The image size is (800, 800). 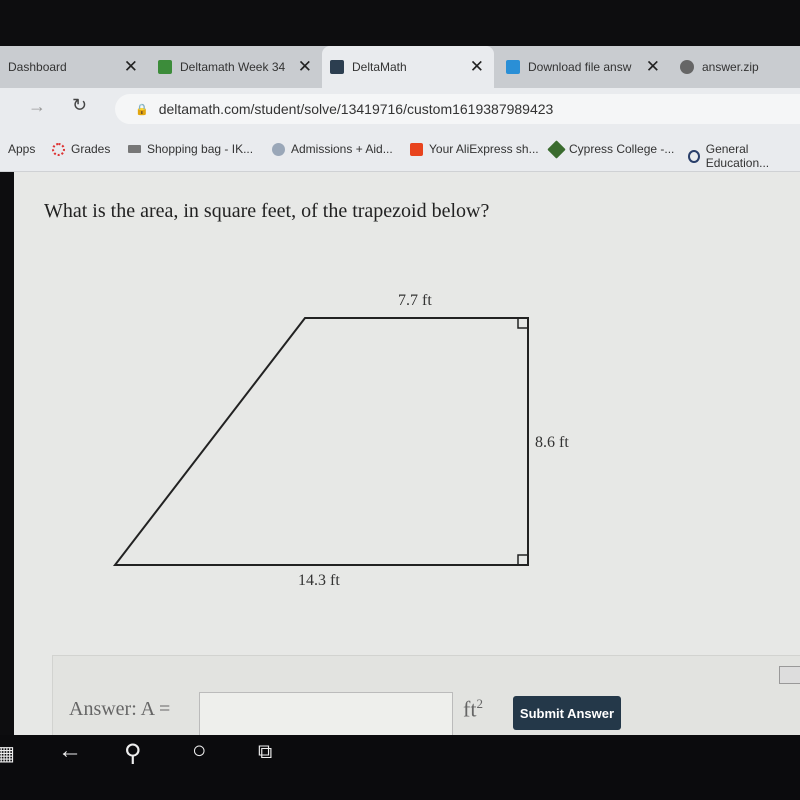 What do you see at coordinates (567, 713) in the screenshot?
I see `submit-answer-button: Submit Answer` at bounding box center [567, 713].